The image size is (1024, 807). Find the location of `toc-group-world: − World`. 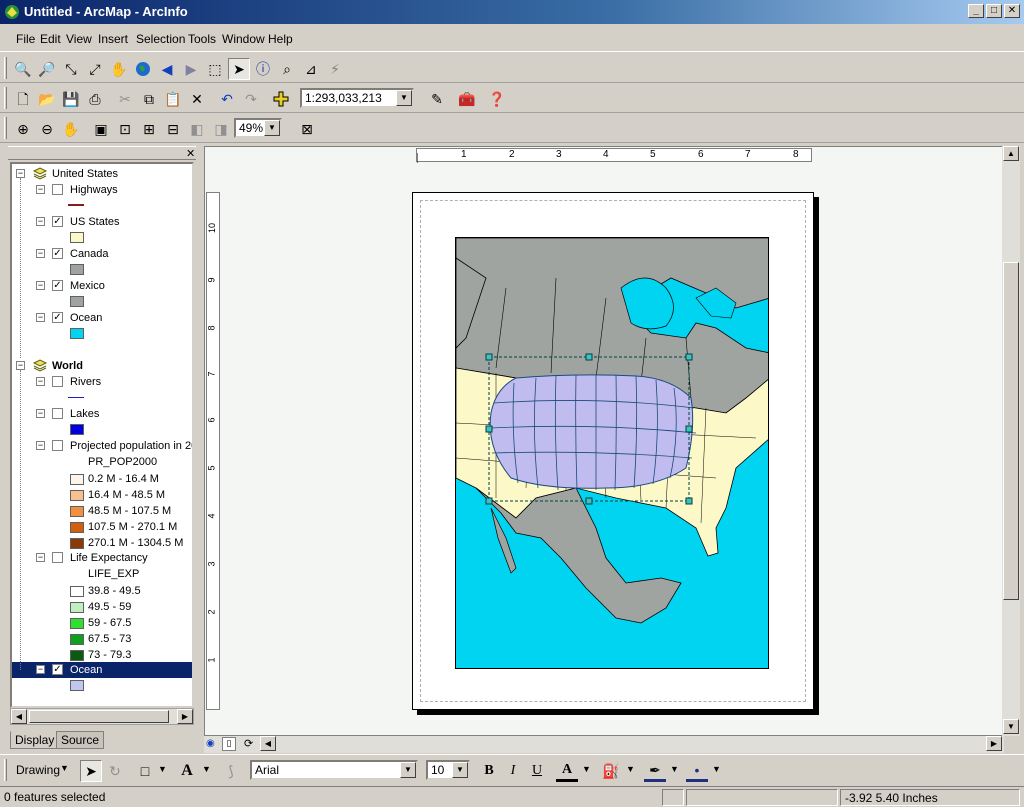

toc-group-world: − World is located at coordinates (102, 366).